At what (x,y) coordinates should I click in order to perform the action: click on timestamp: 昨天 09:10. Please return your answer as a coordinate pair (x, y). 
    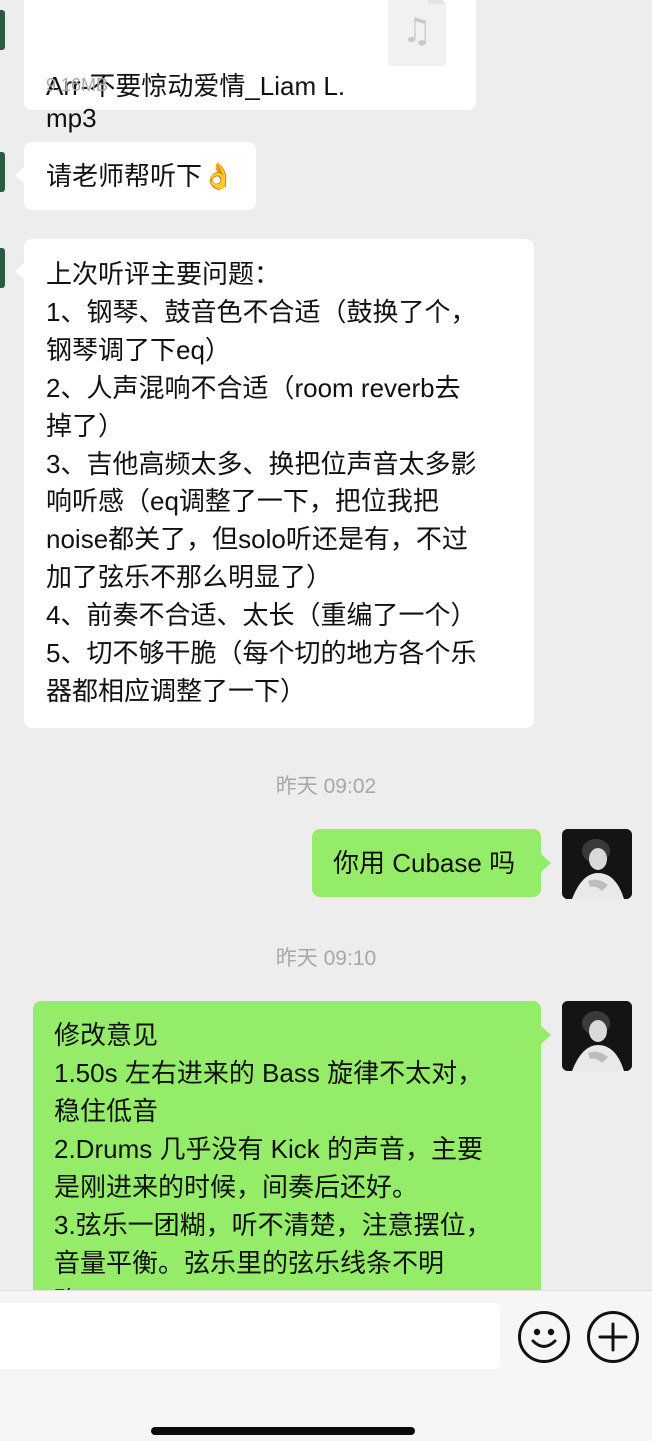
    Looking at the image, I should click on (326, 958).